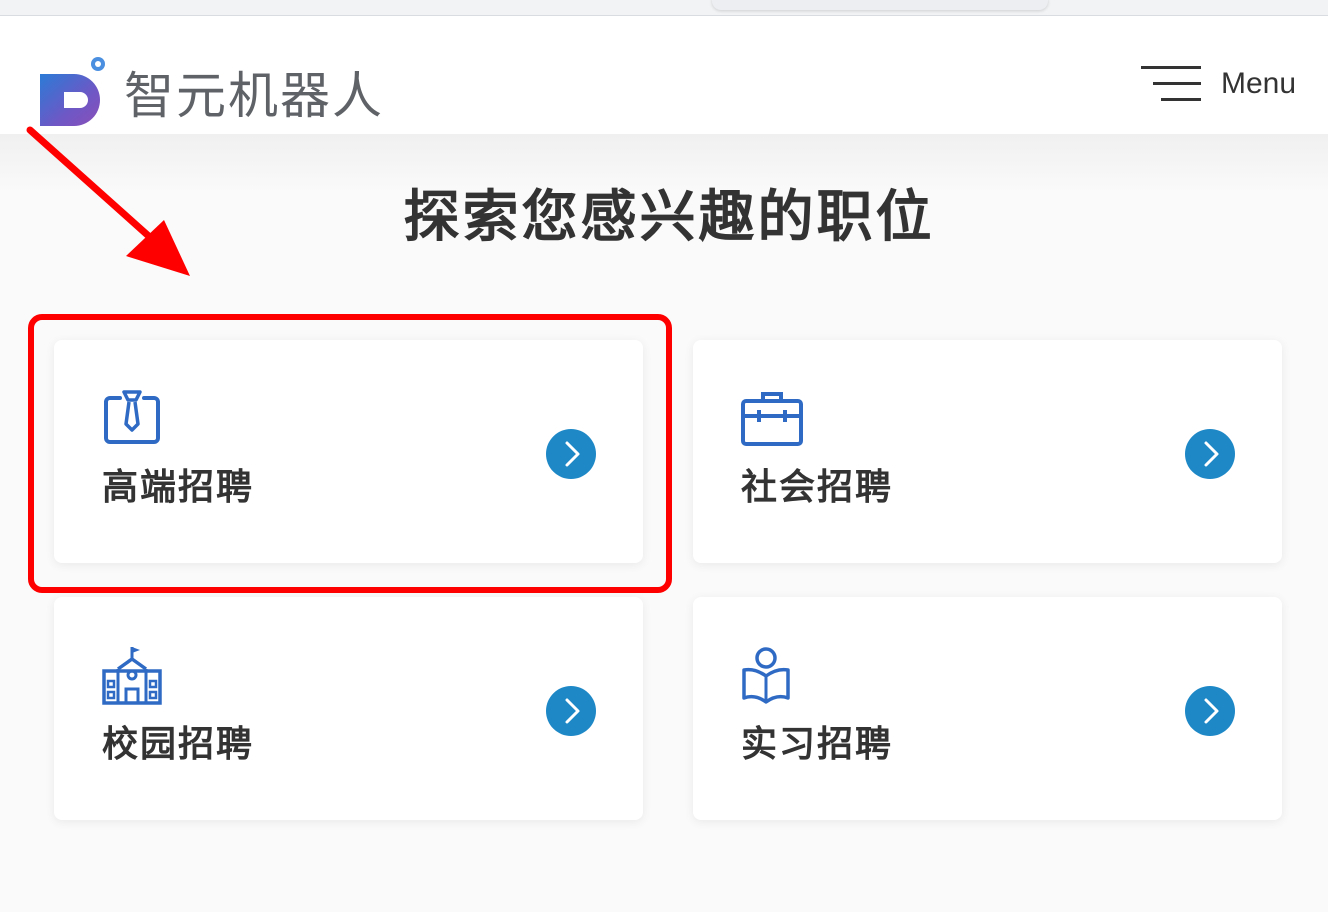  I want to click on address-bar, so click(880, 5).